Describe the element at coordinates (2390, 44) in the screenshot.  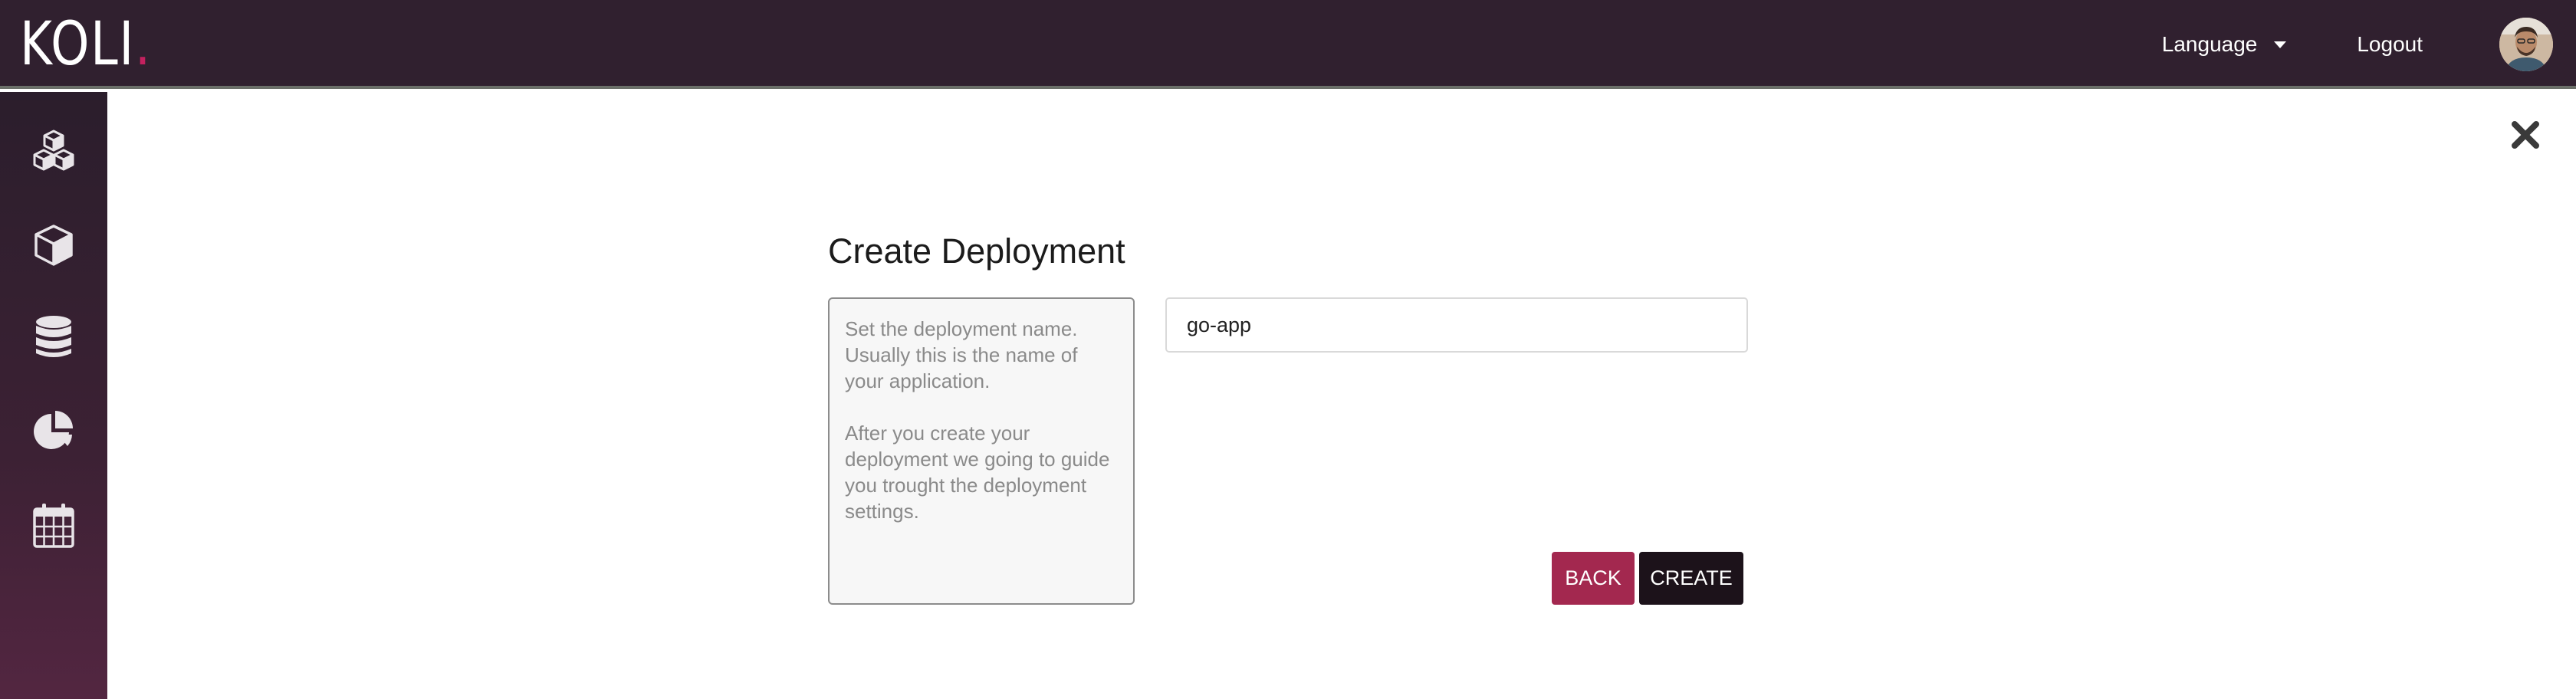
I see `logout-link: Logout` at that location.